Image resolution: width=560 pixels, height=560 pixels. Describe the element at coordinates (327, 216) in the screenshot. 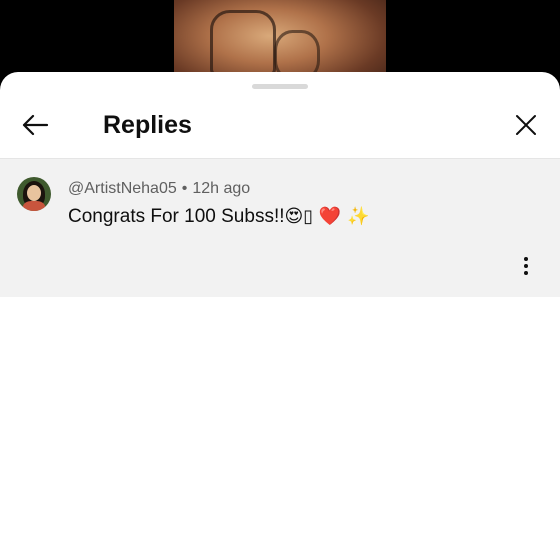

I see `comment-emojis: 😍▯ ❤️ ✨` at that location.